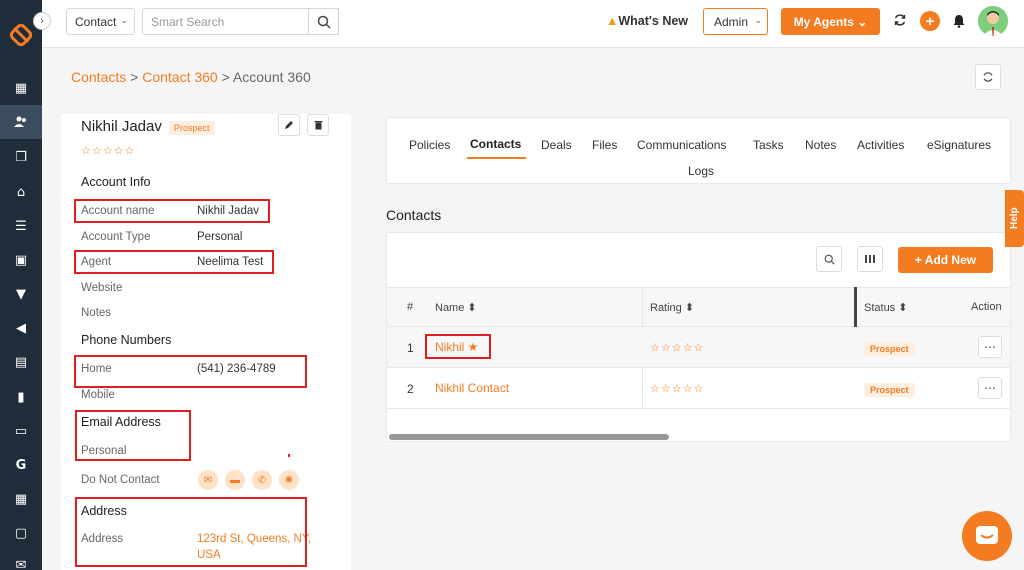  Describe the element at coordinates (192, 128) in the screenshot. I see `prospect-badge: Prospect` at that location.